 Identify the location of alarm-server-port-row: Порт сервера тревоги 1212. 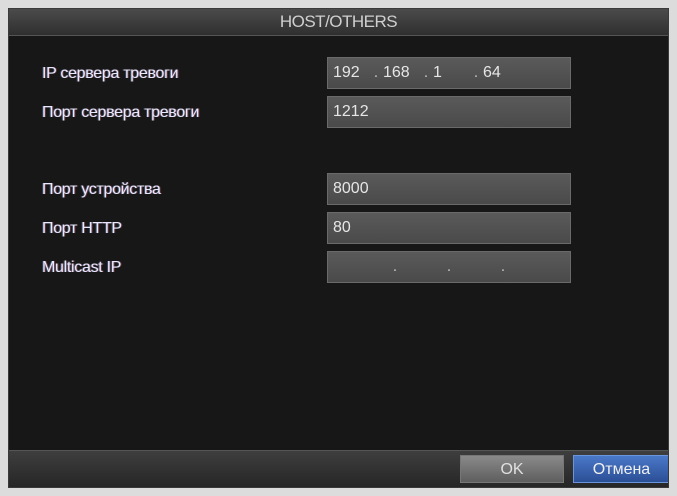
(338, 113).